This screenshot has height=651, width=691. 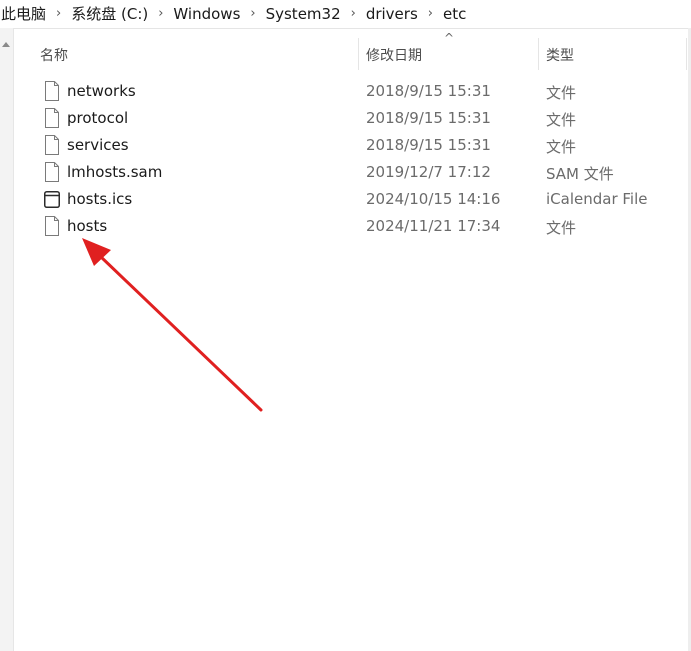 What do you see at coordinates (351, 226) in the screenshot?
I see `file-row: hosts 2024/11/21 17:34 文件` at bounding box center [351, 226].